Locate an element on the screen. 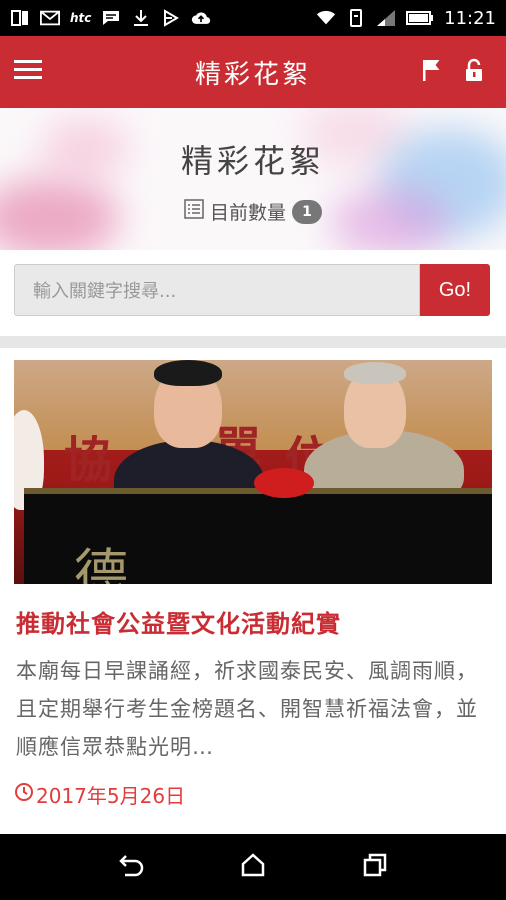 This screenshot has width=506, height=900. recent-apps-icon is located at coordinates (375, 867).